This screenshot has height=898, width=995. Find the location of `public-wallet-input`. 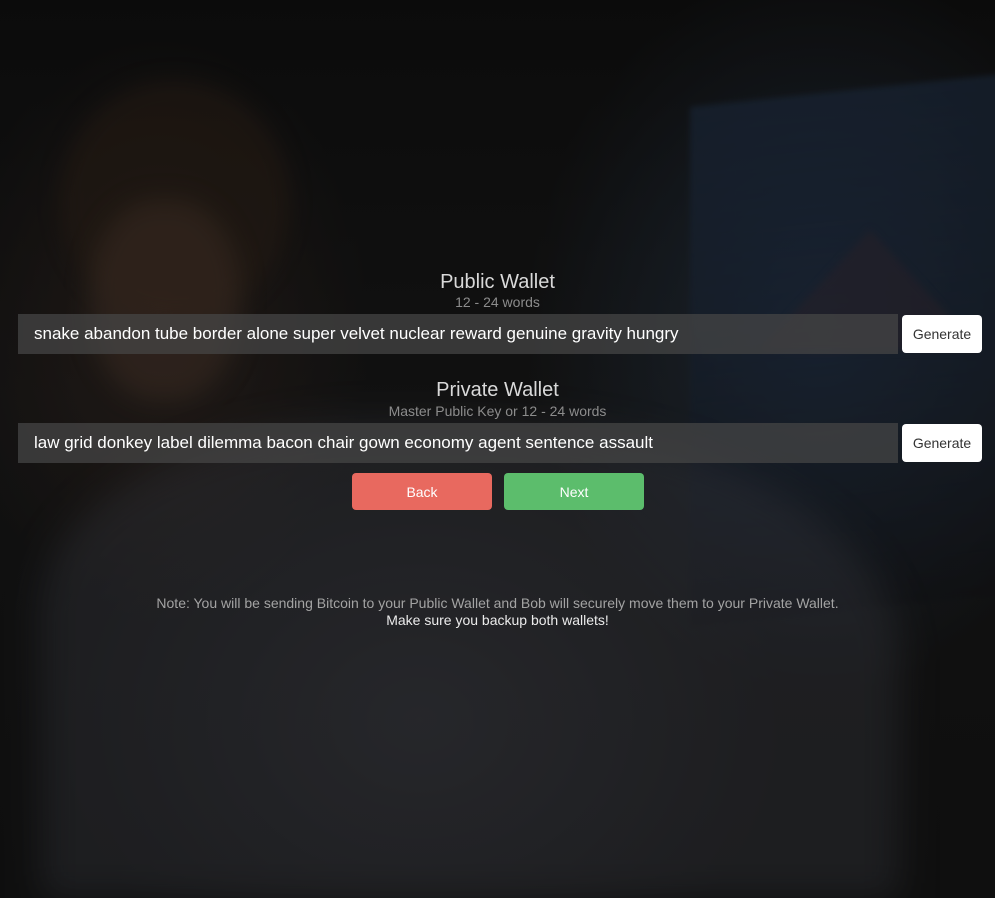

public-wallet-input is located at coordinates (458, 334).